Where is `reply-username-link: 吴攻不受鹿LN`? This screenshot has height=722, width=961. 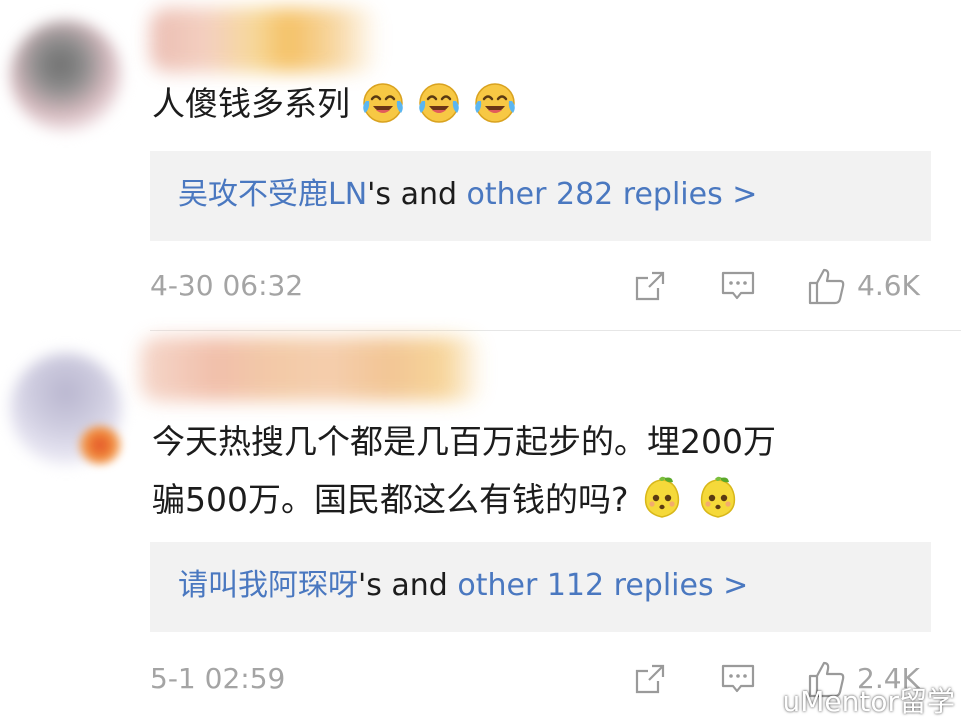
reply-username-link: 吴攻不受鹿LN is located at coordinates (272, 194).